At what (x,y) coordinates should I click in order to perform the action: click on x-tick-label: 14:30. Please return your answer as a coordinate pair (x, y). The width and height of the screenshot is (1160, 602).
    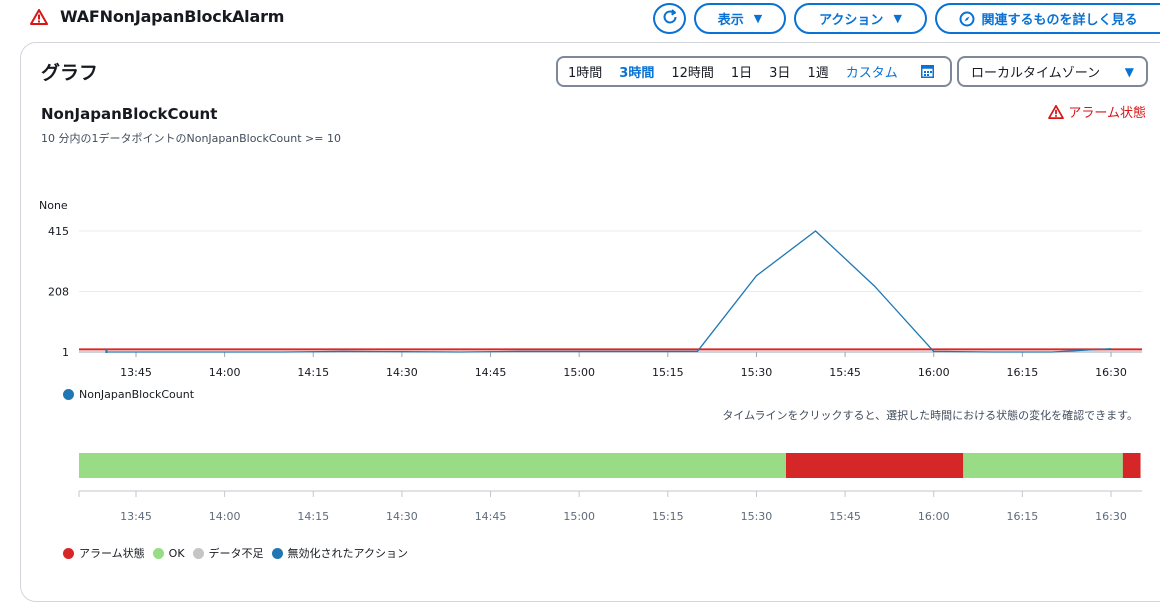
    Looking at the image, I should click on (402, 372).